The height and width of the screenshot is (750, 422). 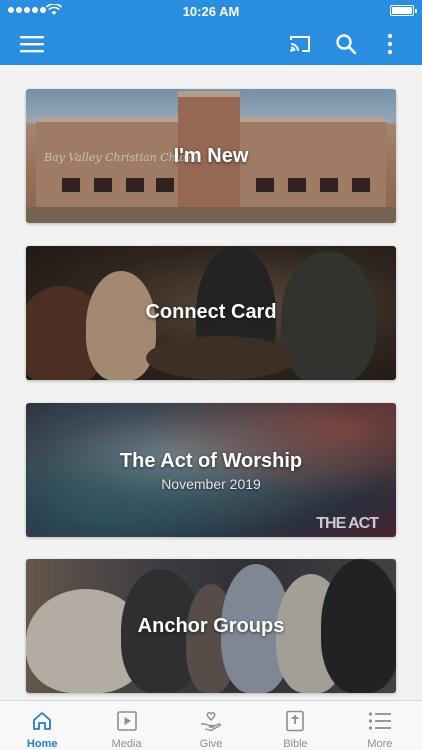 I want to click on tab-give: Give, so click(x=211, y=725).